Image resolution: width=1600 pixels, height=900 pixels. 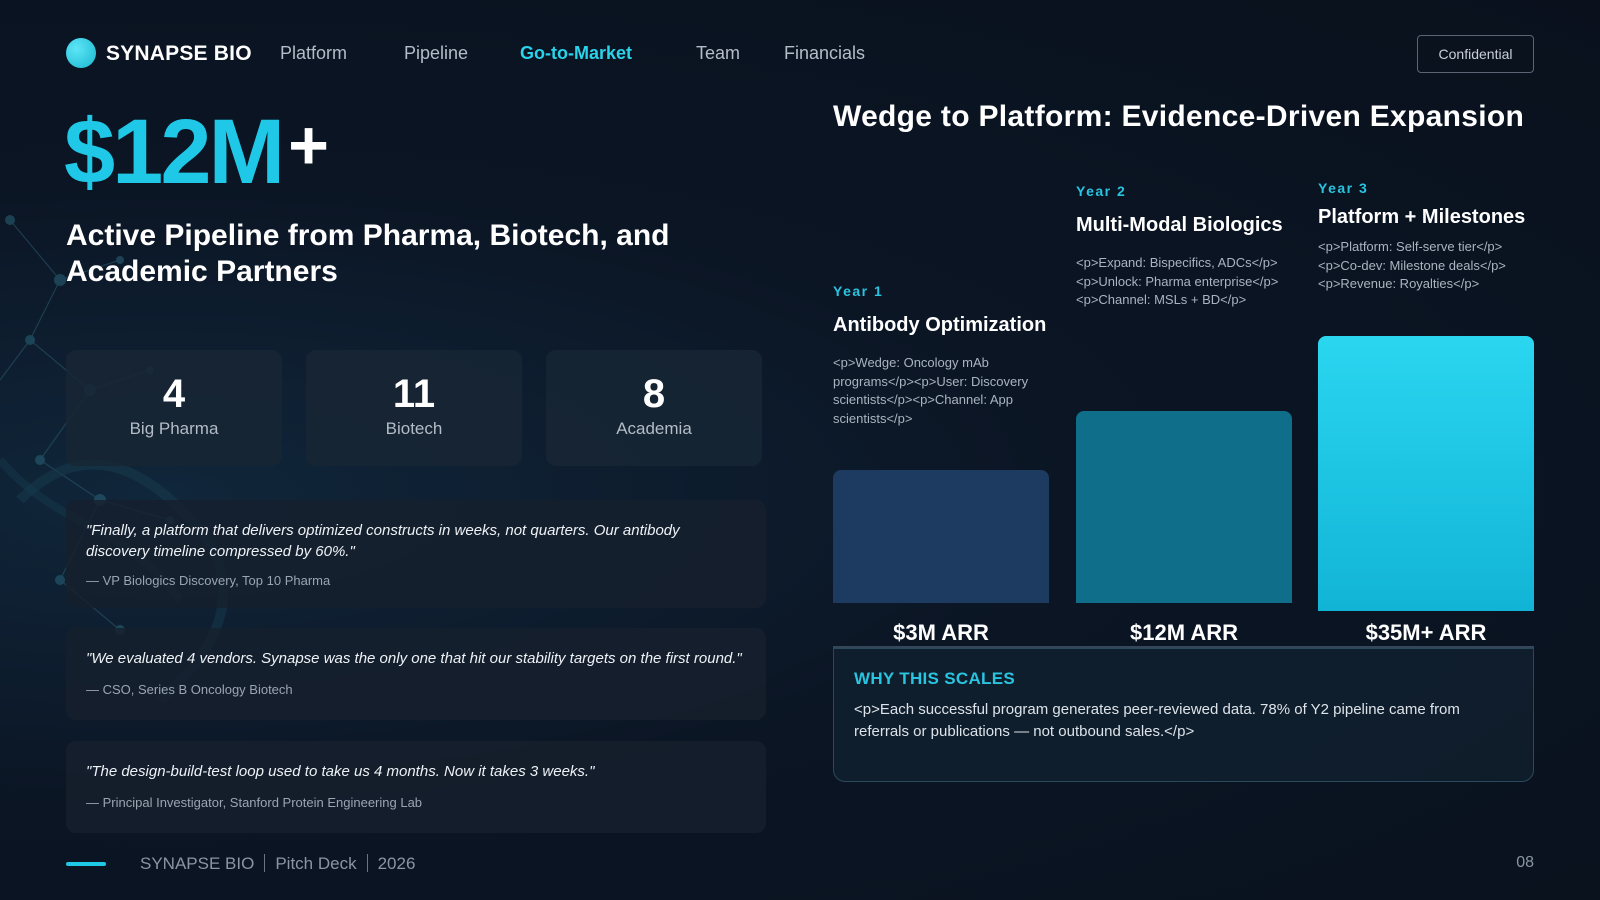 What do you see at coordinates (313, 53) in the screenshot?
I see `nav-item-platform: Platform` at bounding box center [313, 53].